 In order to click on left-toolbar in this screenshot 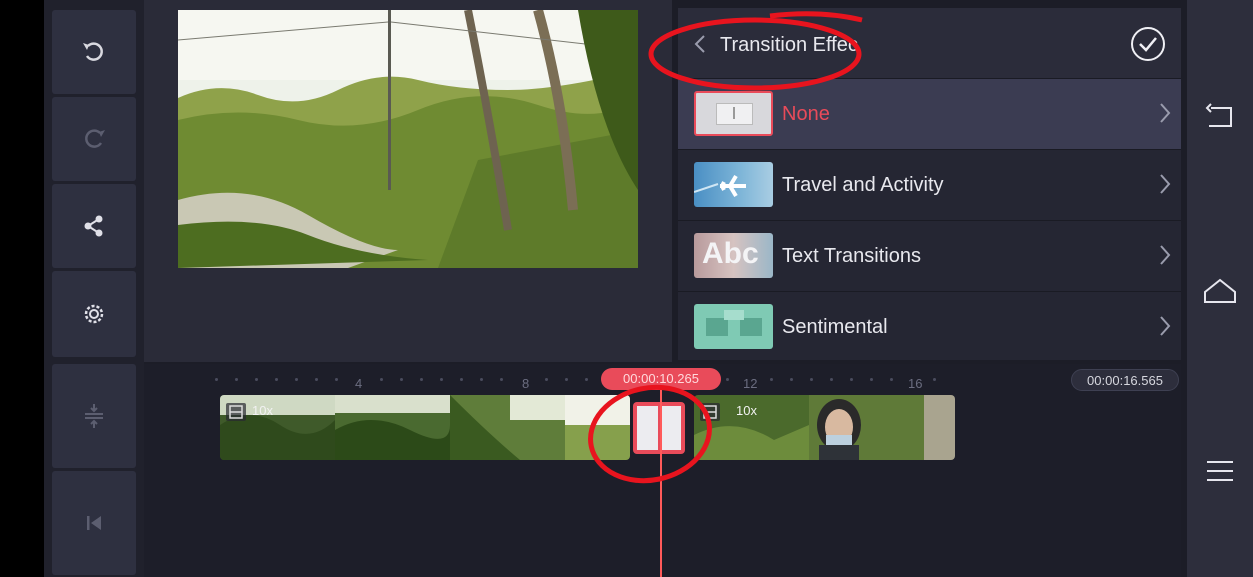, I will do `click(94, 288)`.